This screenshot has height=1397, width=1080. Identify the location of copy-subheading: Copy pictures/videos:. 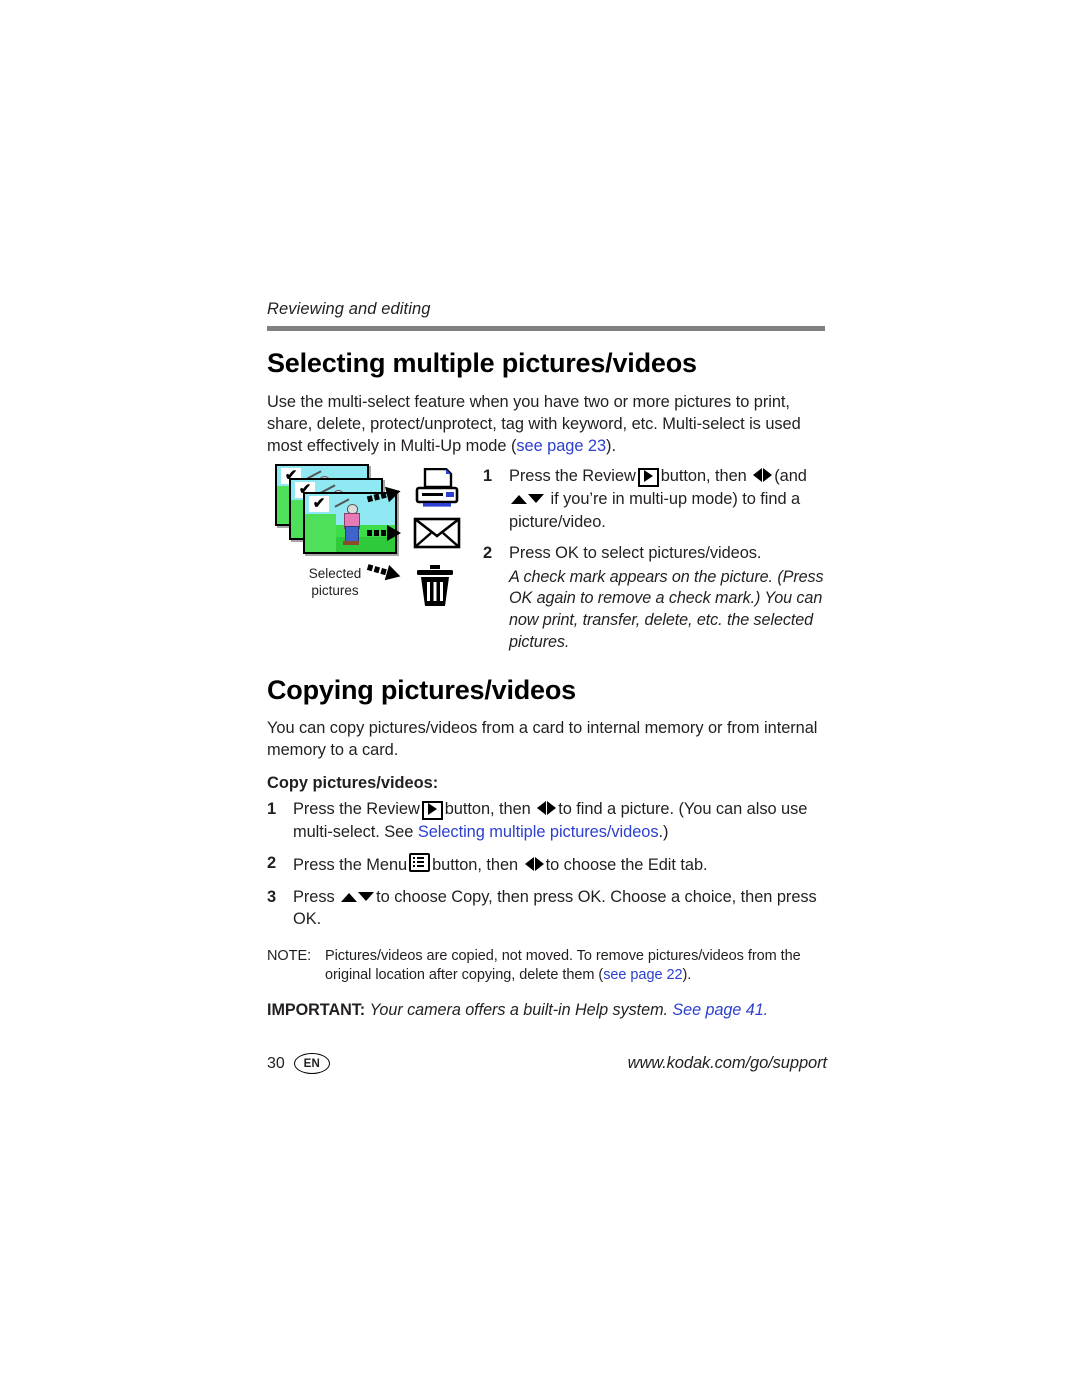
(353, 783).